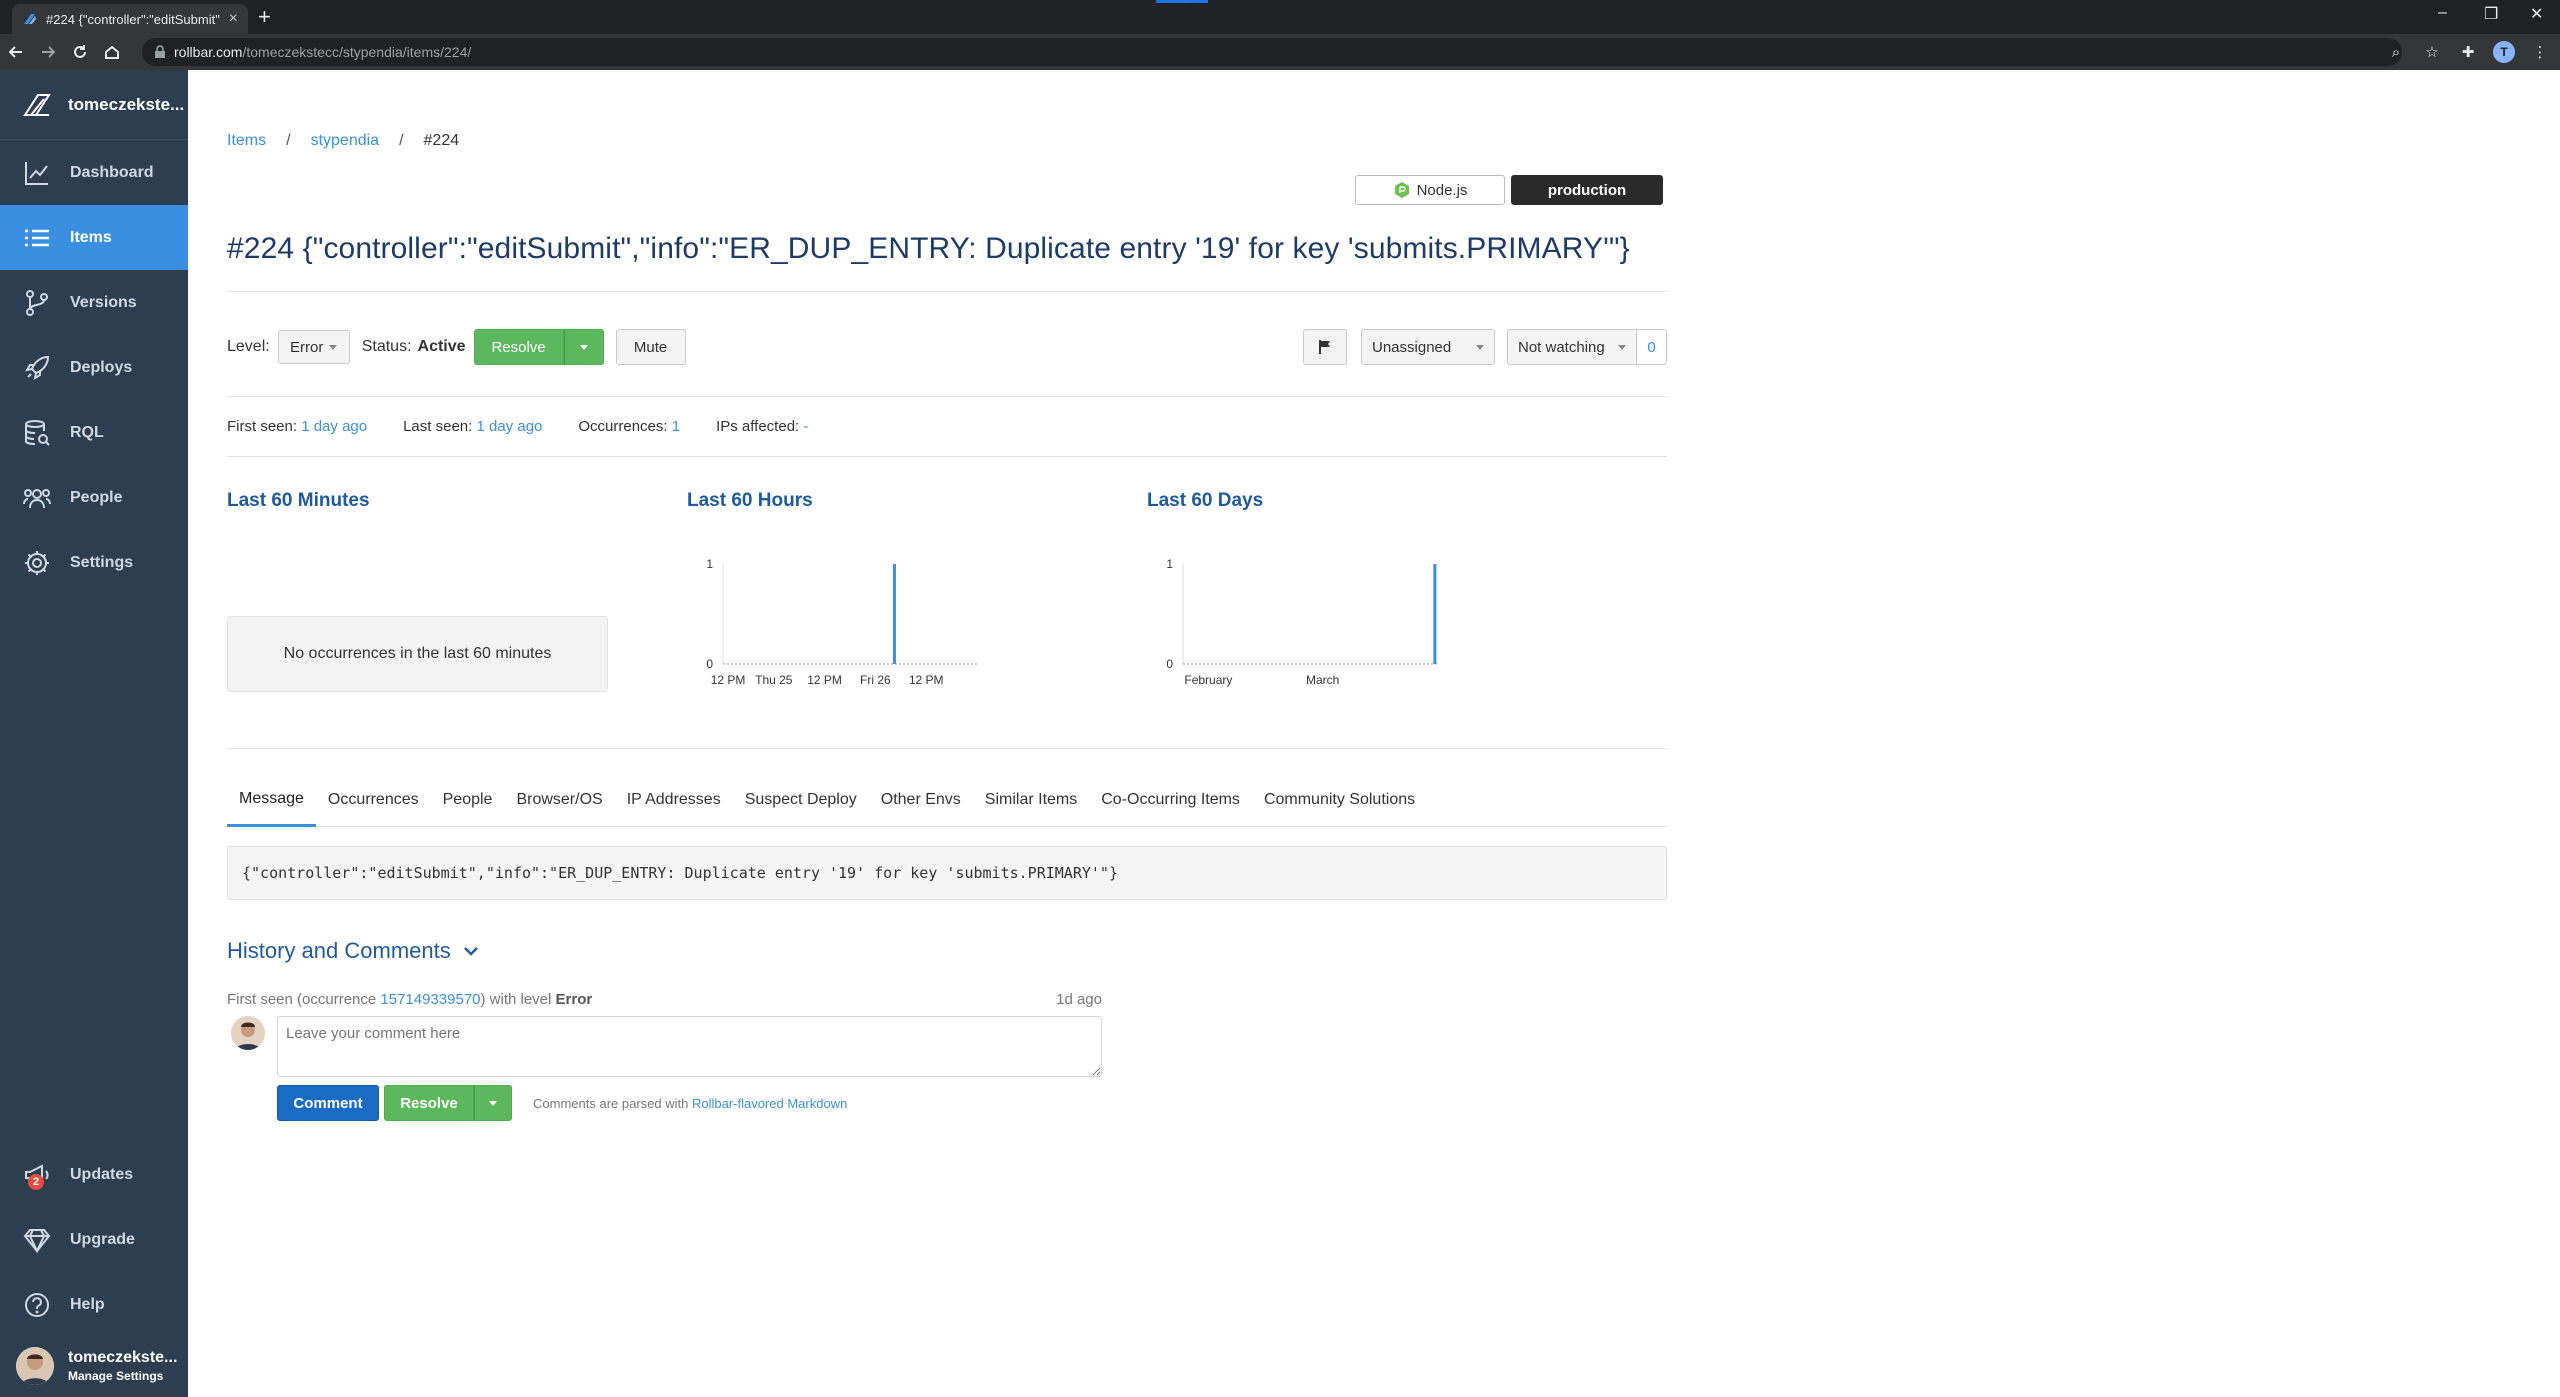  Describe the element at coordinates (417, 654) in the screenshot. I see `no-occurrences-box: No occurrences in the last 60 minutes` at that location.